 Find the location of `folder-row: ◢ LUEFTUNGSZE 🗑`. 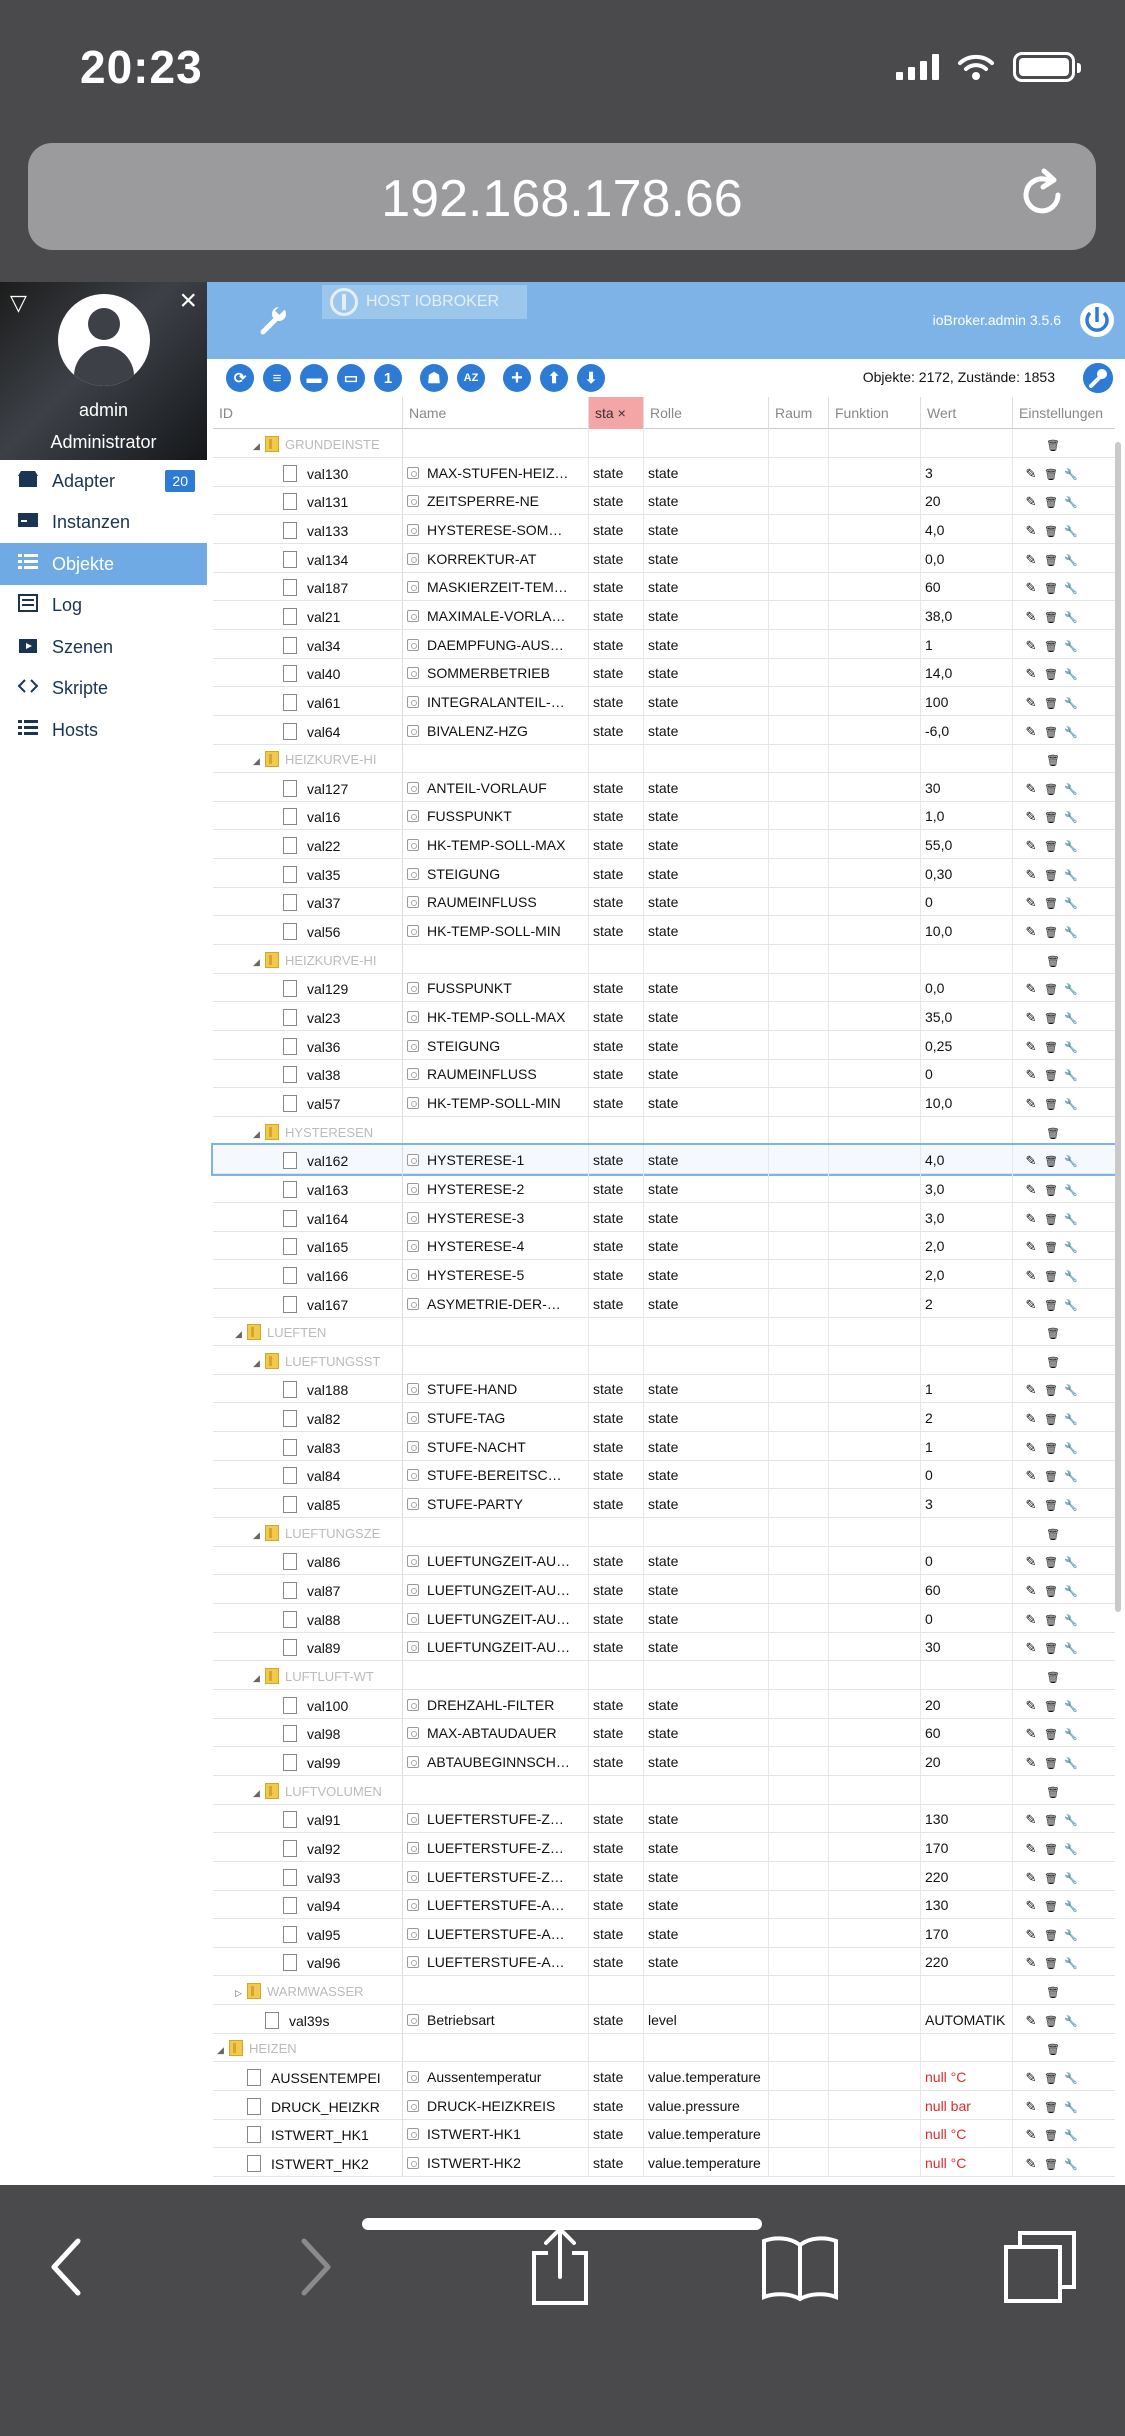

folder-row: ◢ LUEFTUNGSZE 🗑 is located at coordinates (664, 1532).